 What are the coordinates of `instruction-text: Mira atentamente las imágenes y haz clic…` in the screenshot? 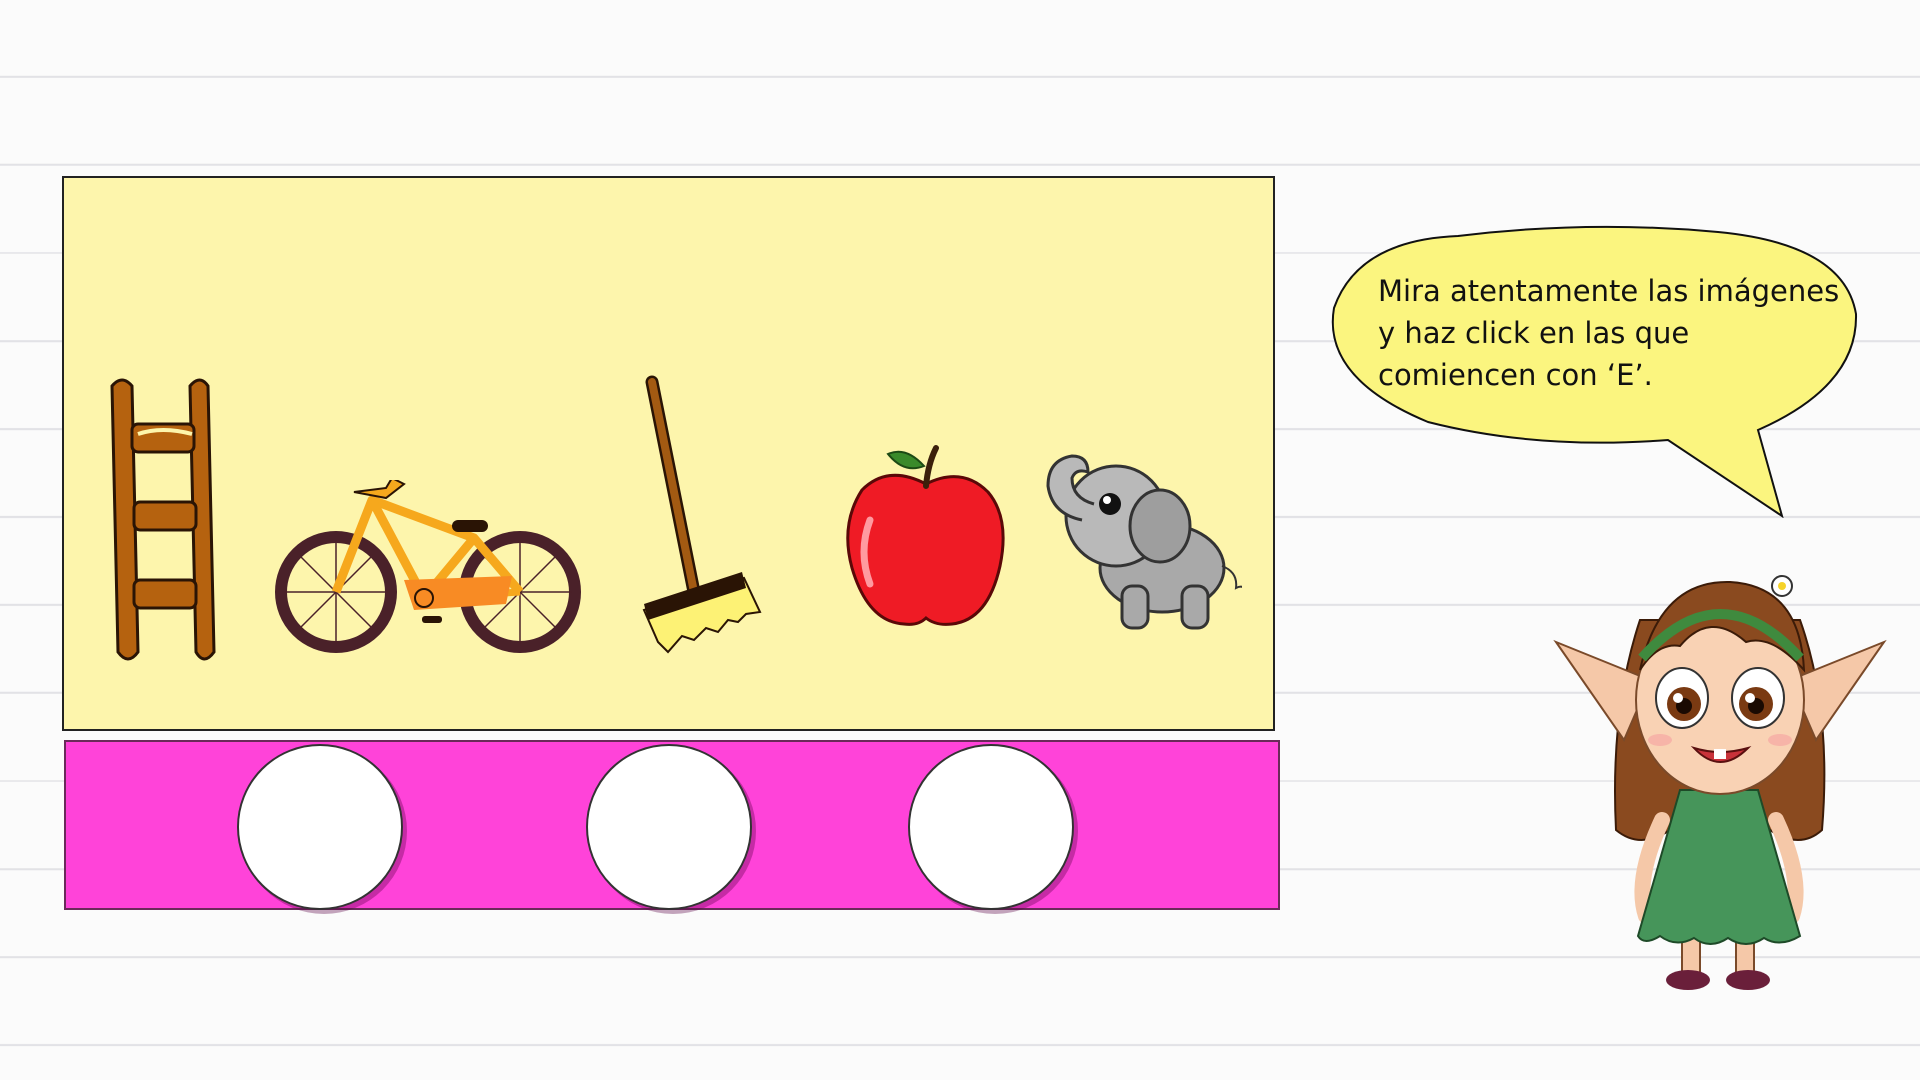 It's located at (1609, 333).